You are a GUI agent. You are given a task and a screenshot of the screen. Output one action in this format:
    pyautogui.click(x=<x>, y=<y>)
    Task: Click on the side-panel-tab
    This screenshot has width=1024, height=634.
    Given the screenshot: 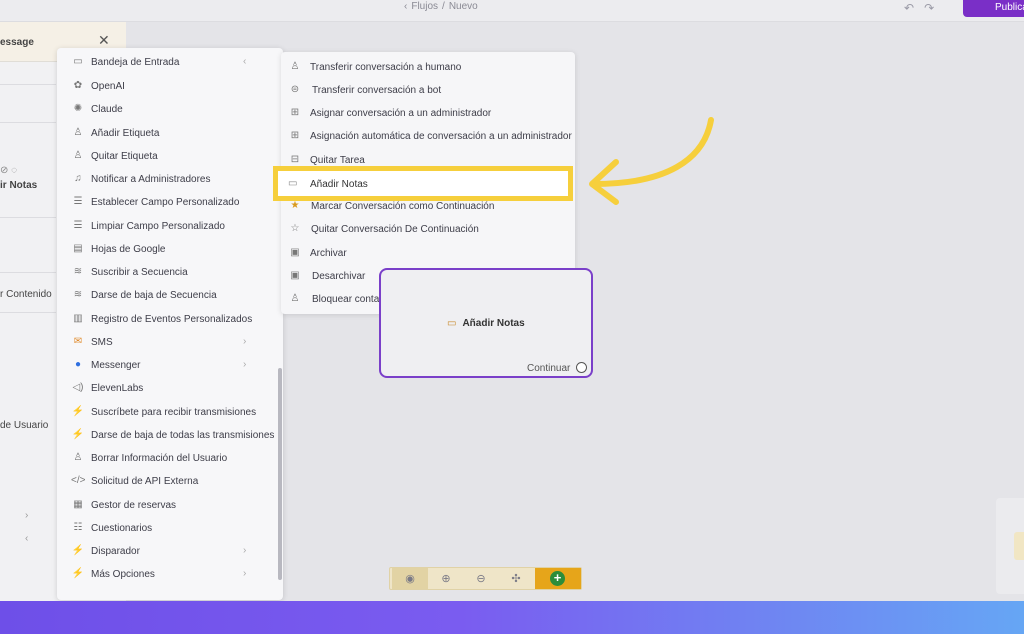 What is the action you would take?
    pyautogui.click(x=1010, y=546)
    